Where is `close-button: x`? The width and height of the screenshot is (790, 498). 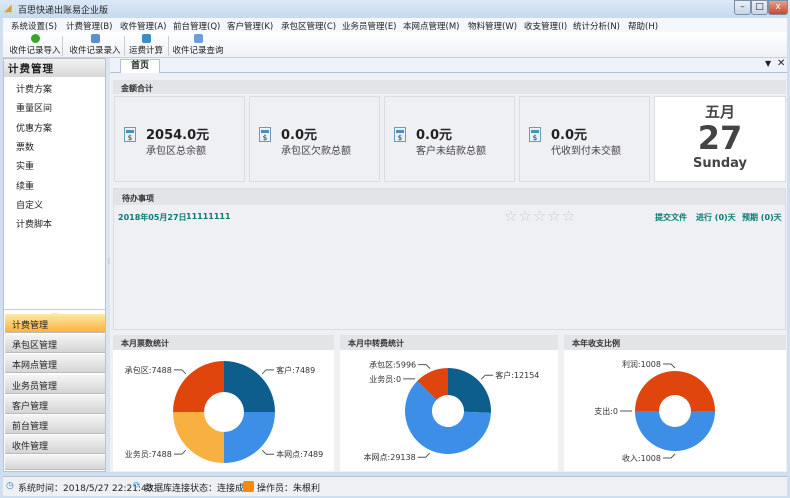
close-button: x is located at coordinates (778, 7).